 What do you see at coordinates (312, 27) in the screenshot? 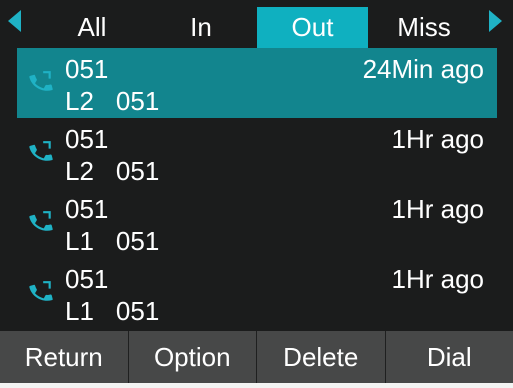
I see `tab-out: Out` at bounding box center [312, 27].